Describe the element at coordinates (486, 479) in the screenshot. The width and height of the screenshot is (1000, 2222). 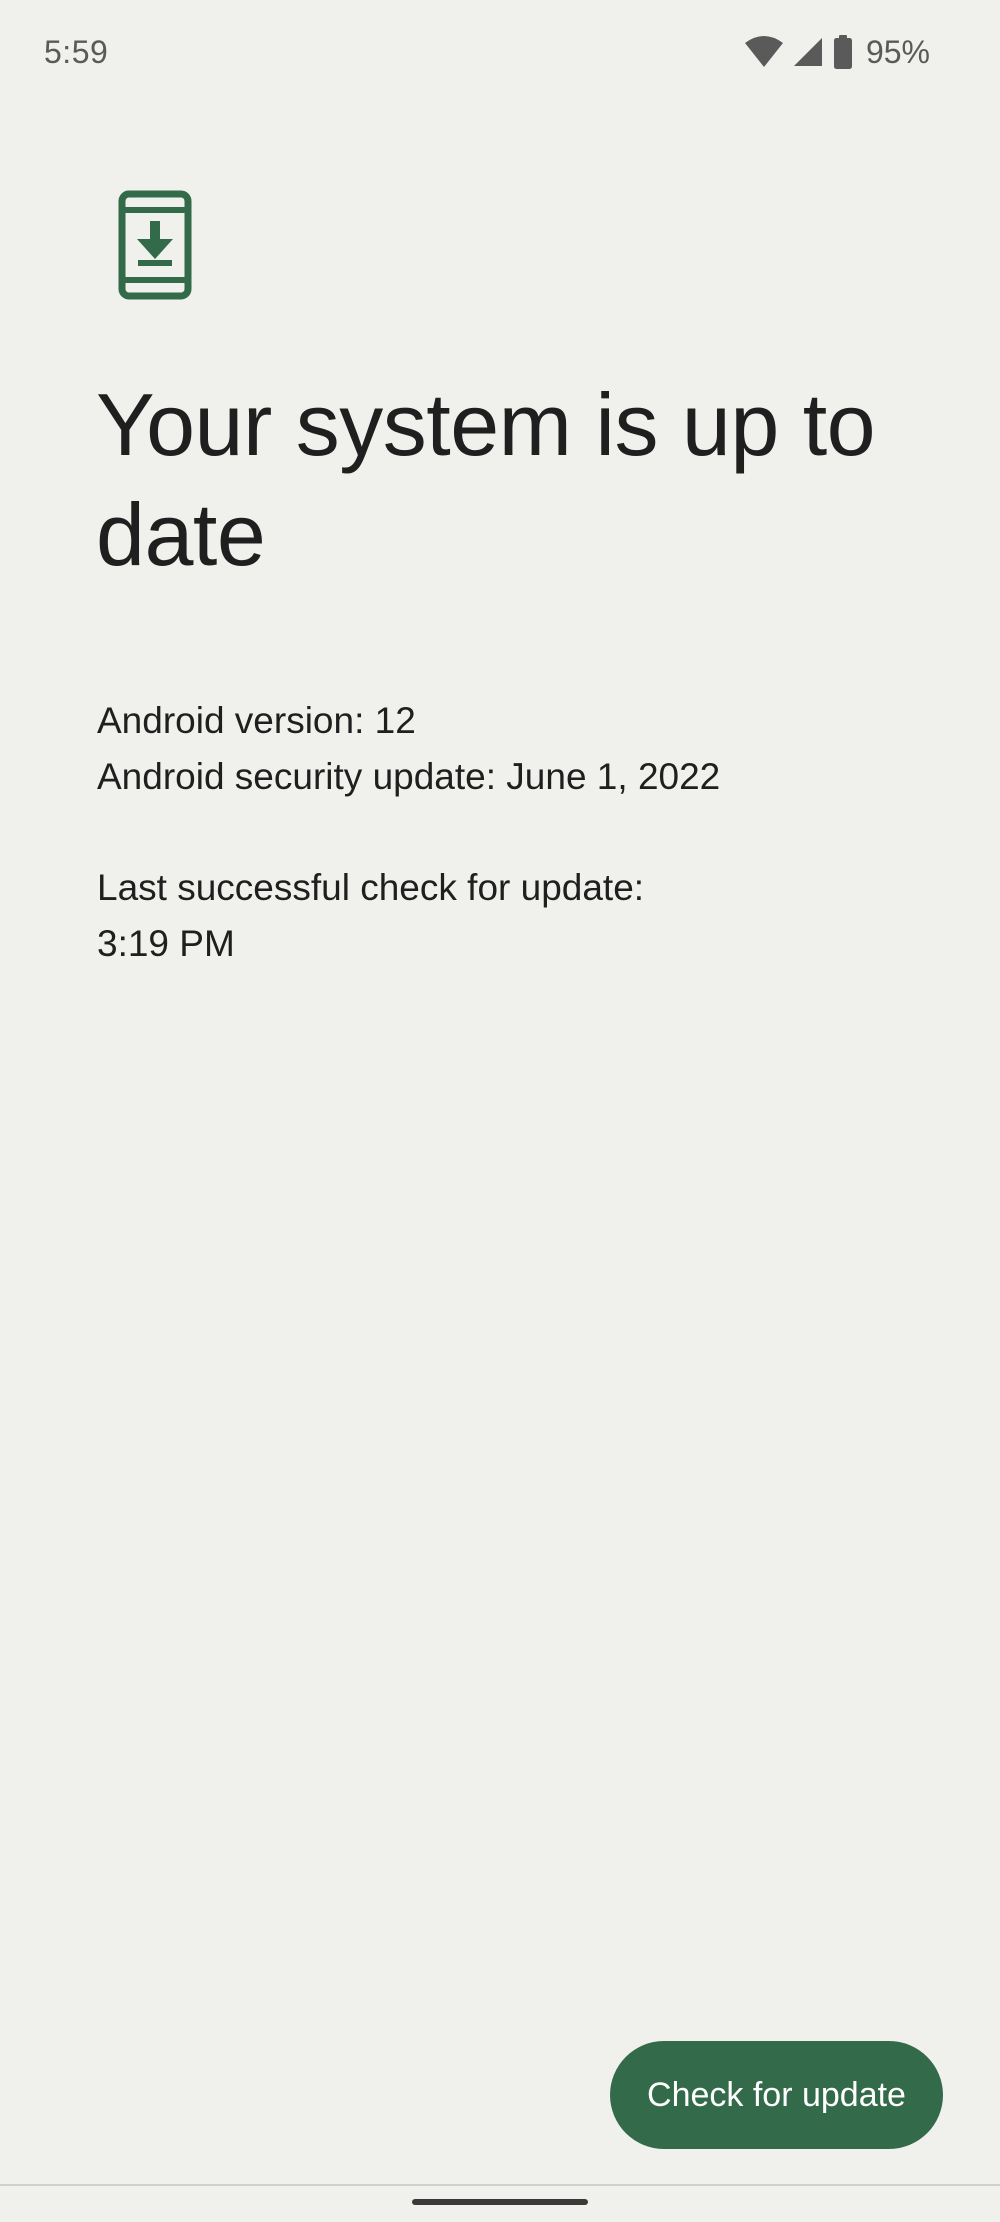
I see `page-title: Your system is up to date` at that location.